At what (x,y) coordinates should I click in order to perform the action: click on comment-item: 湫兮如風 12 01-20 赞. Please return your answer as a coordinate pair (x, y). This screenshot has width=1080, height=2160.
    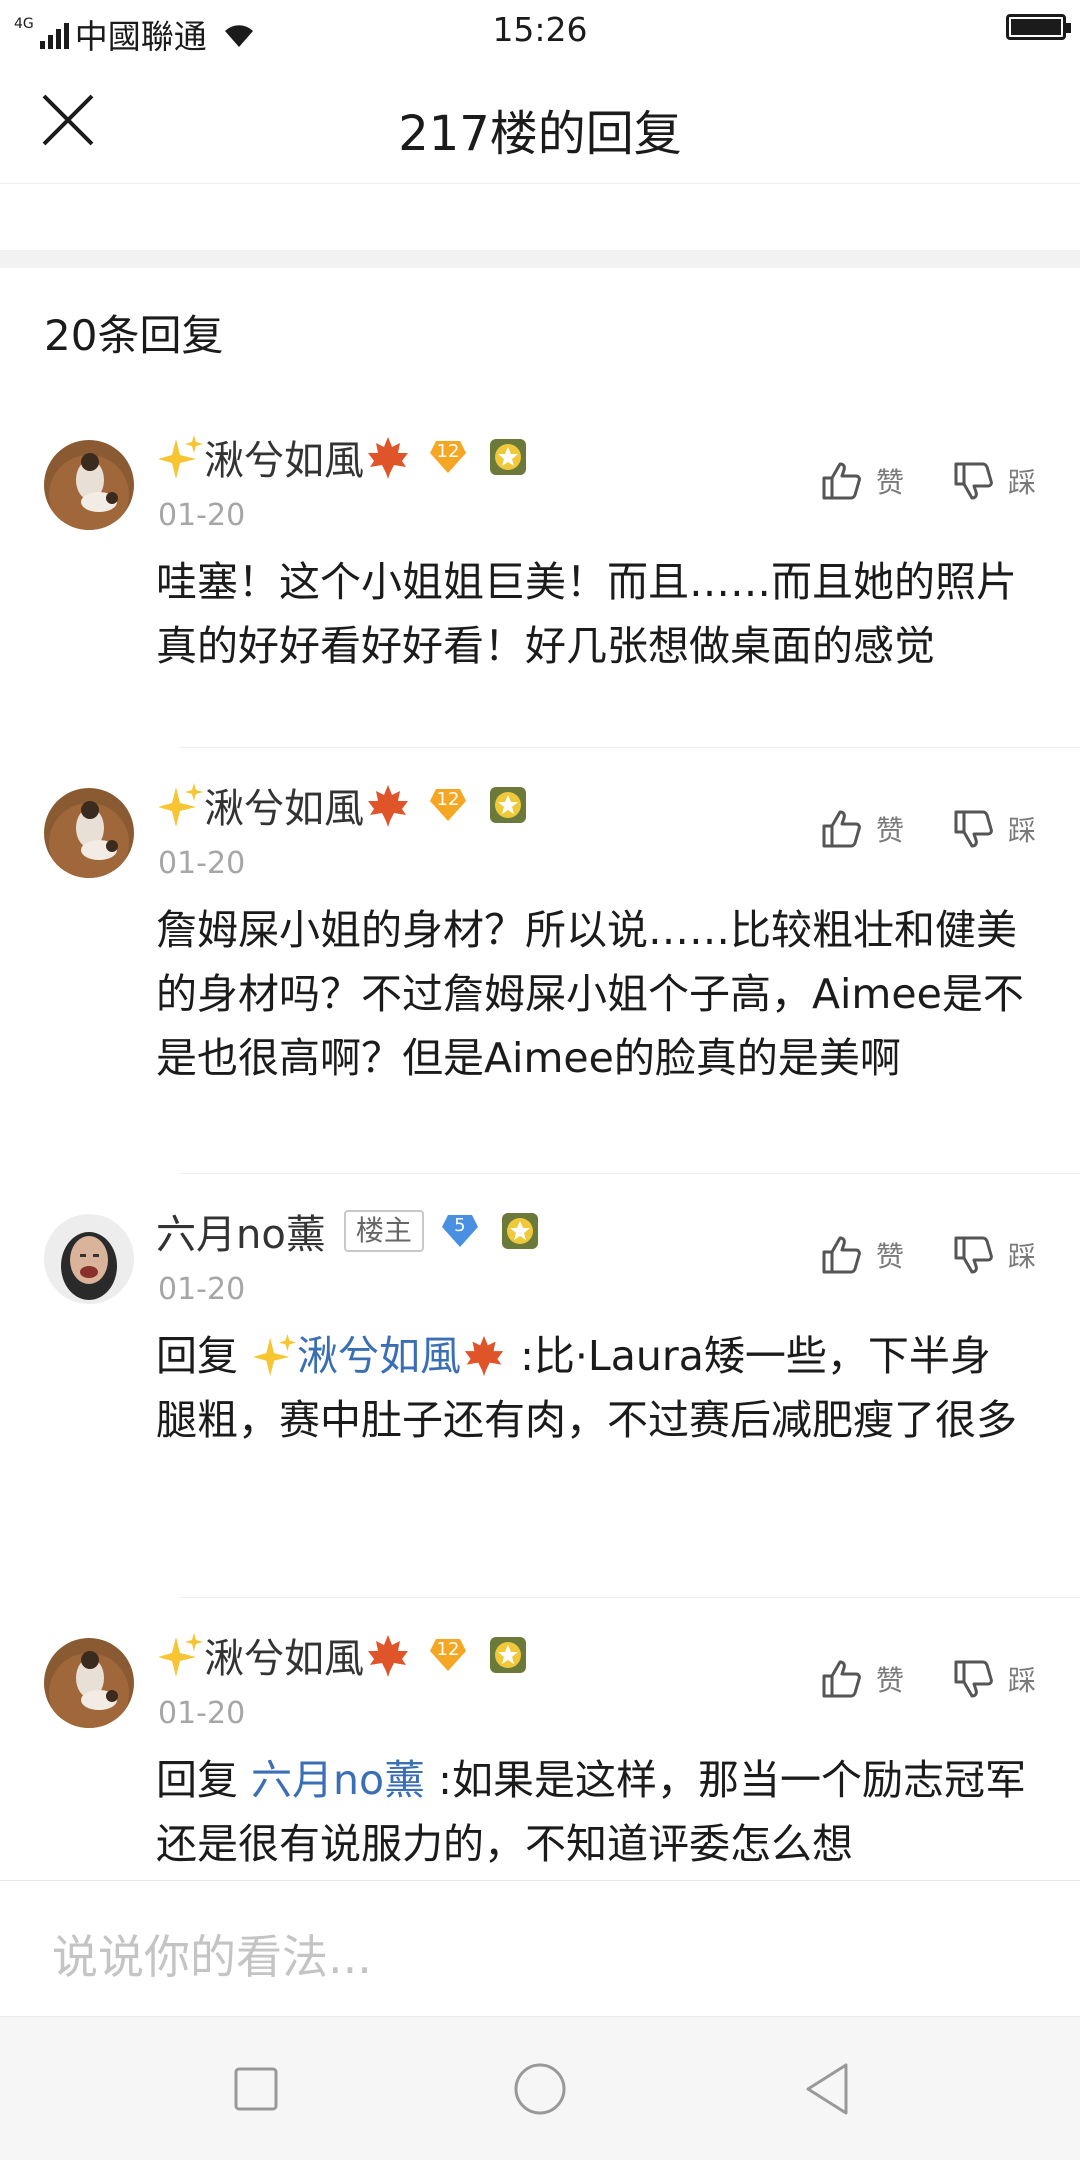
    Looking at the image, I should click on (540, 1739).